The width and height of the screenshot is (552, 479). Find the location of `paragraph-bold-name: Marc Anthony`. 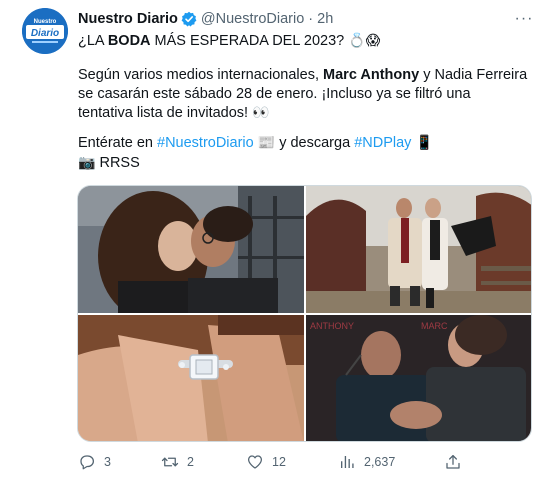

paragraph-bold-name: Marc Anthony is located at coordinates (371, 75).